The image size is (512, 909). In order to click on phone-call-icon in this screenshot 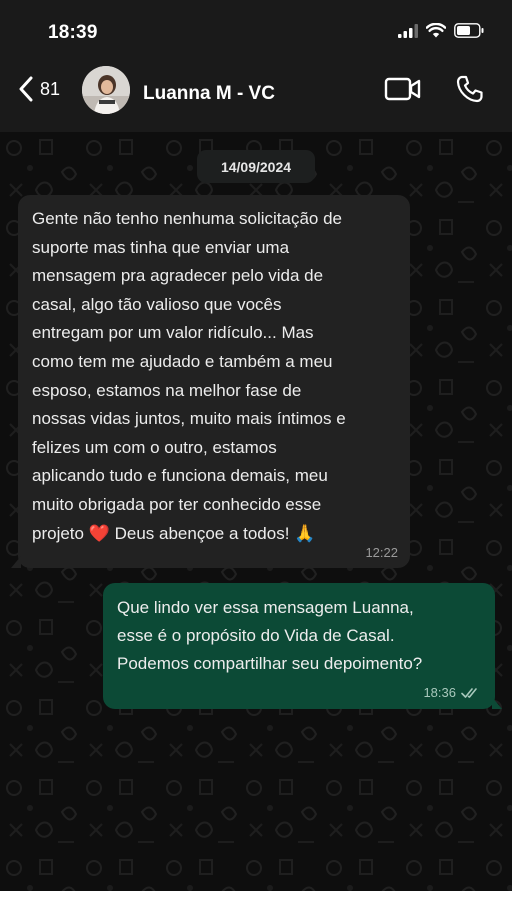, I will do `click(470, 89)`.